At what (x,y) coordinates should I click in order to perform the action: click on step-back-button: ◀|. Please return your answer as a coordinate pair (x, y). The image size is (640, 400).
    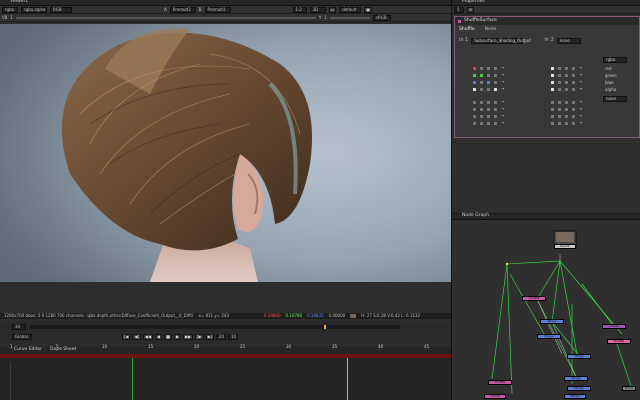
    Looking at the image, I should click on (136, 337).